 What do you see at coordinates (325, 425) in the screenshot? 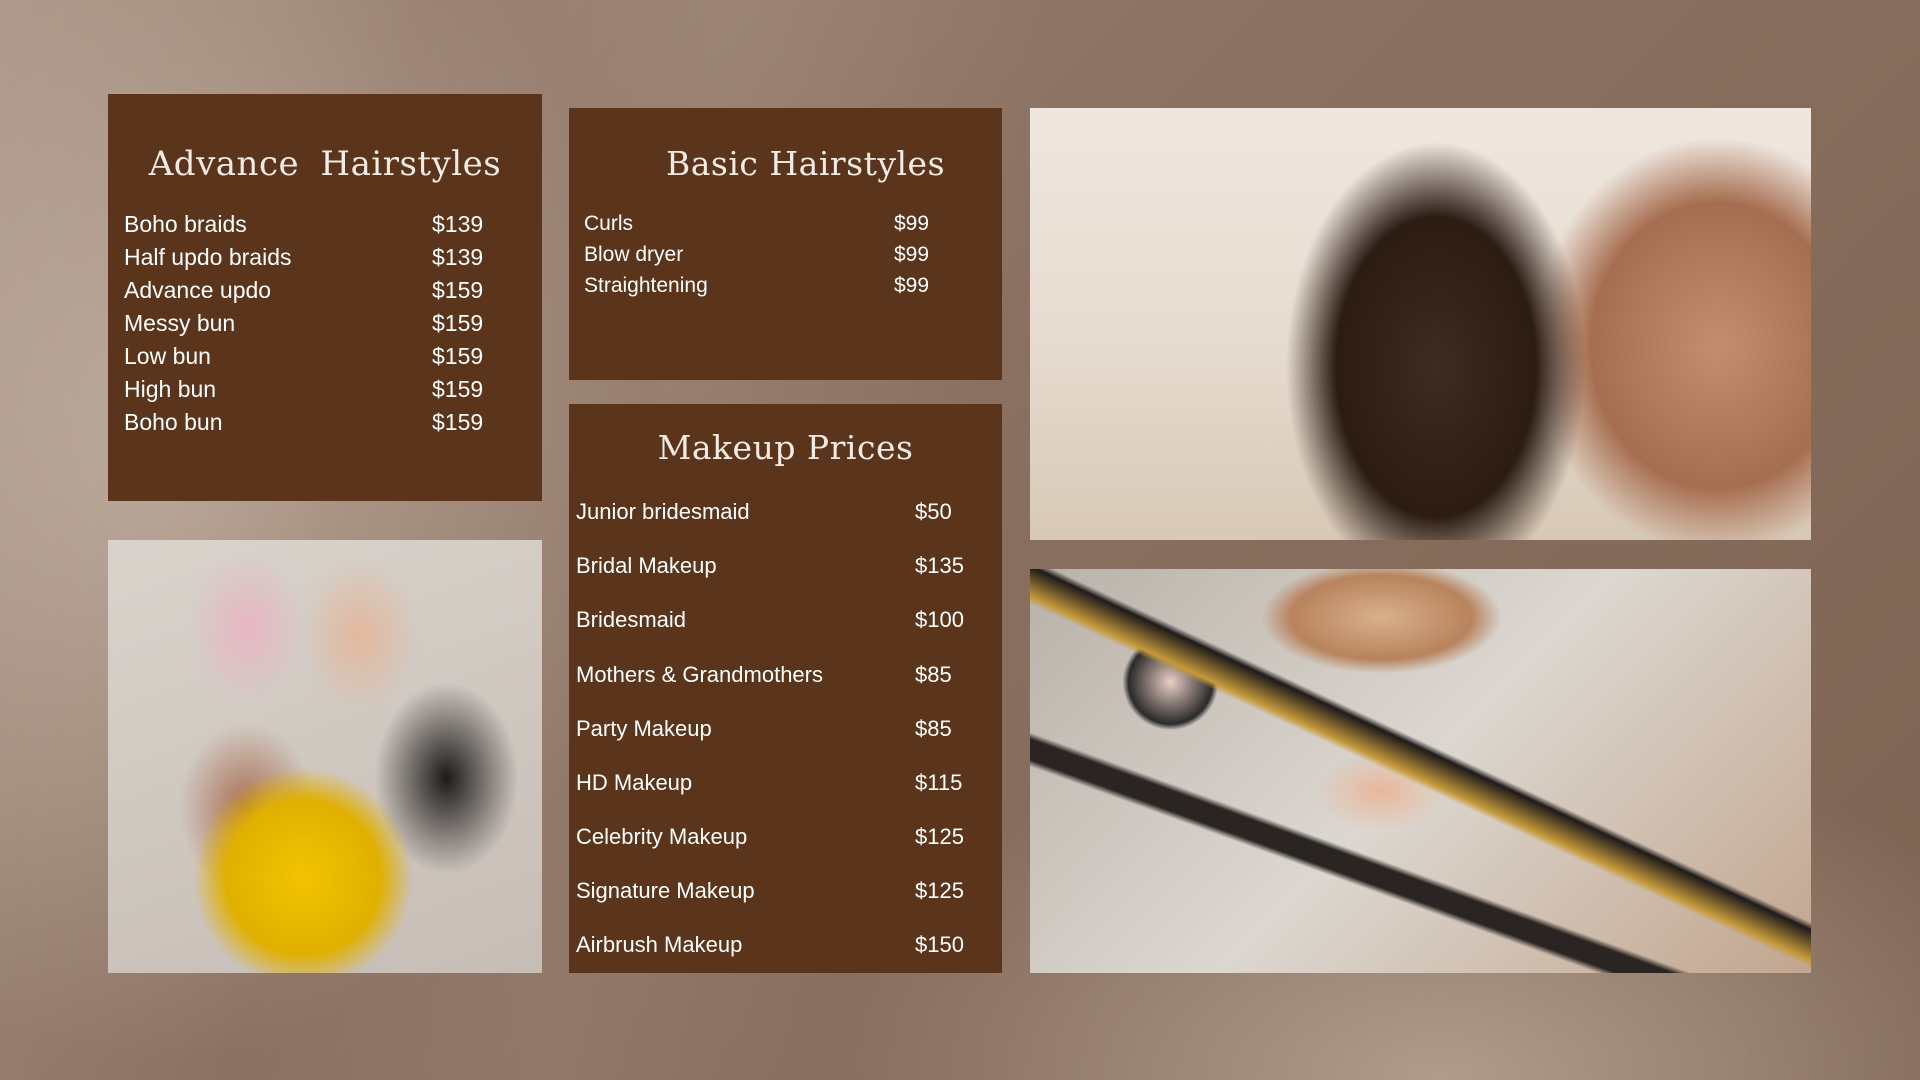
I see `price-row: Boho bun $159` at bounding box center [325, 425].